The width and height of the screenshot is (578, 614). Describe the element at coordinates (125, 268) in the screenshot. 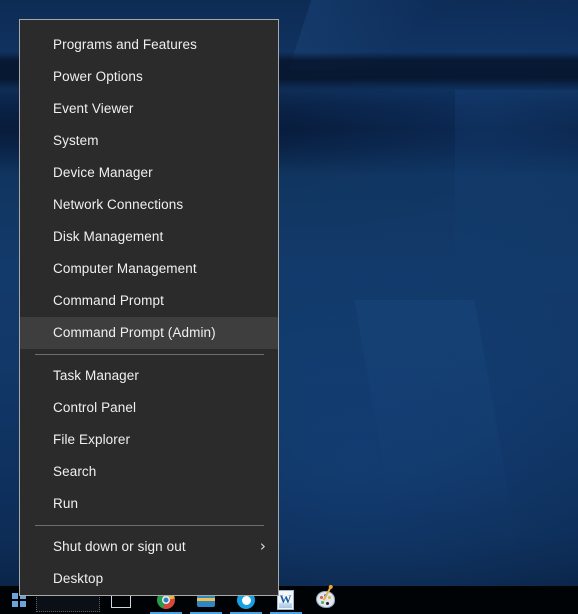

I see `menu-item-label: Computer Management` at that location.